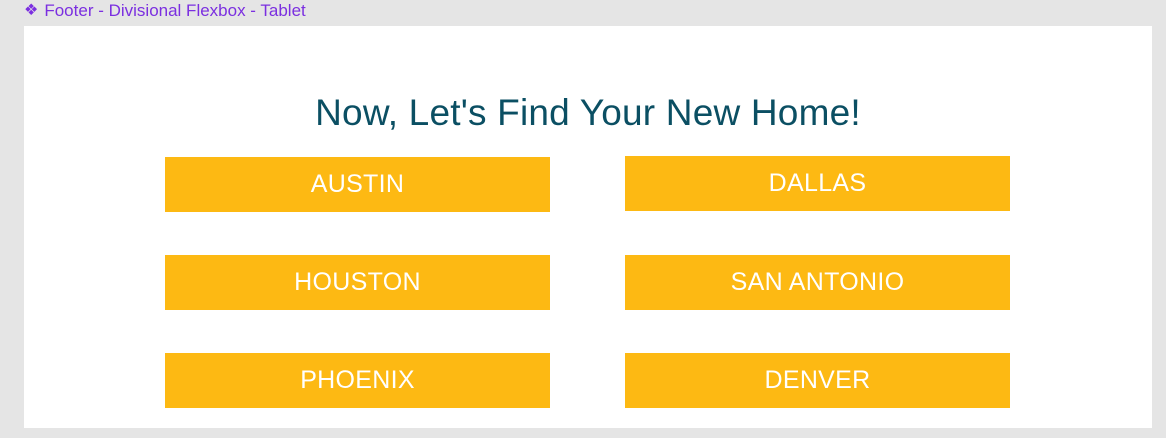 The height and width of the screenshot is (438, 1166). Describe the element at coordinates (31, 10) in the screenshot. I see `component-icon: ❖` at that location.